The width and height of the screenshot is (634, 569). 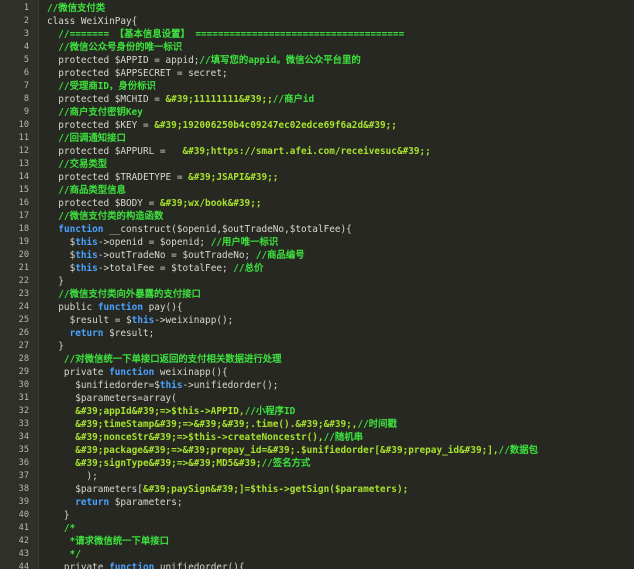 What do you see at coordinates (317, 333) in the screenshot?
I see `code-line: 26 return $result;` at bounding box center [317, 333].